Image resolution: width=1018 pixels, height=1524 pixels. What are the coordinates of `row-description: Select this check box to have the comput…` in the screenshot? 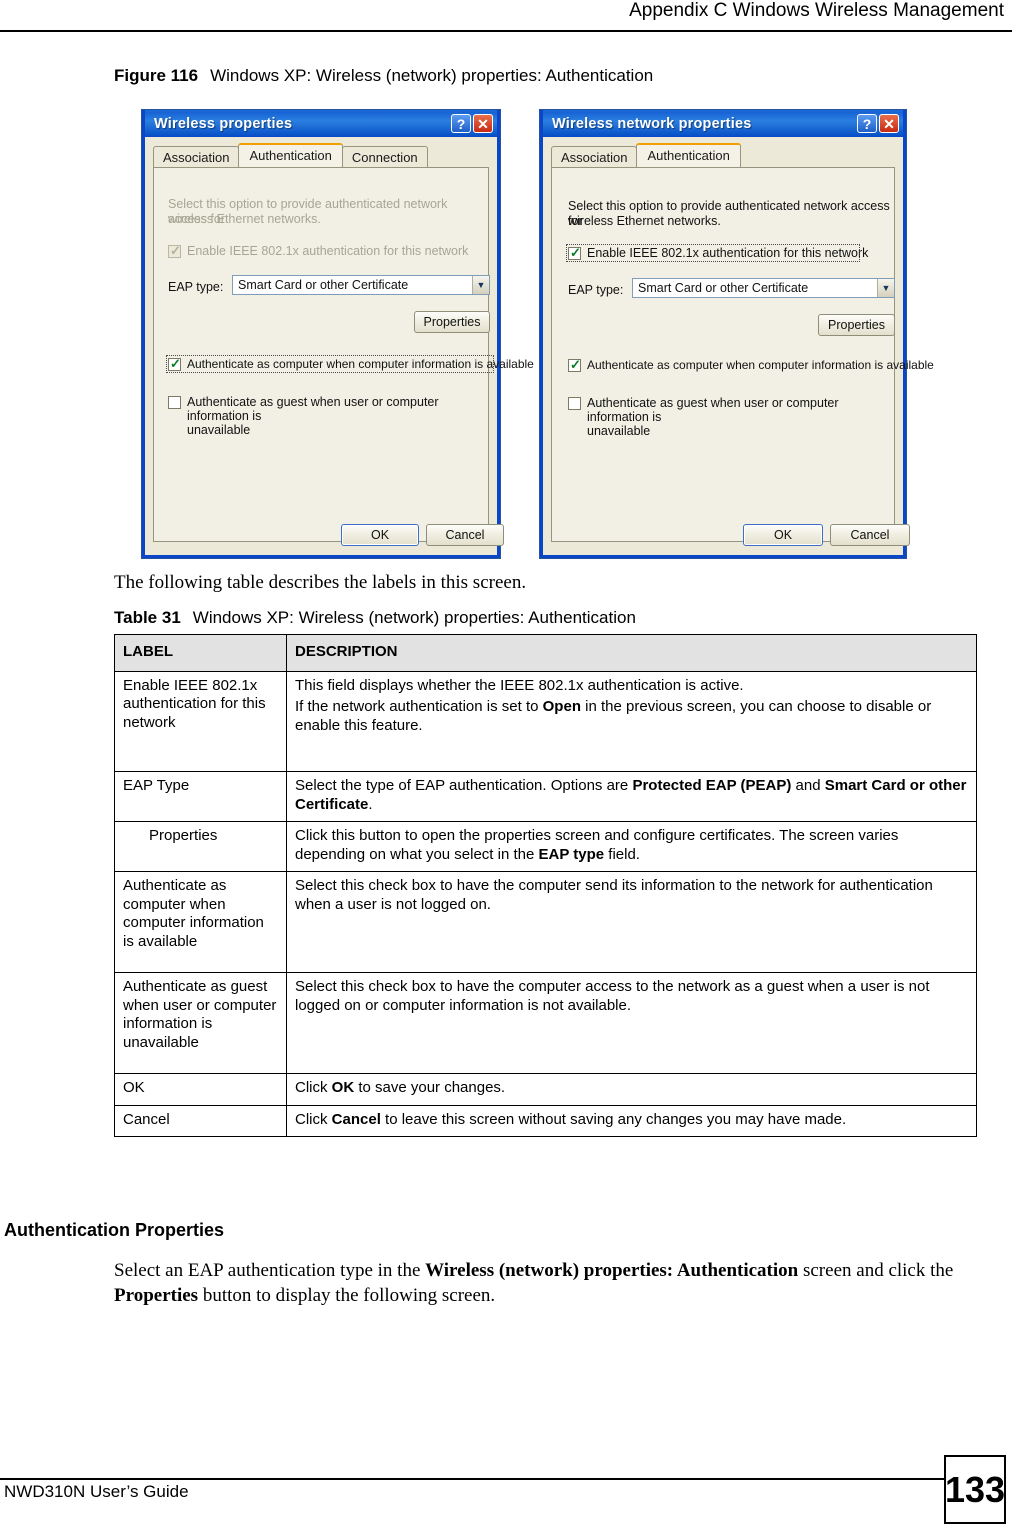 It's located at (631, 1023).